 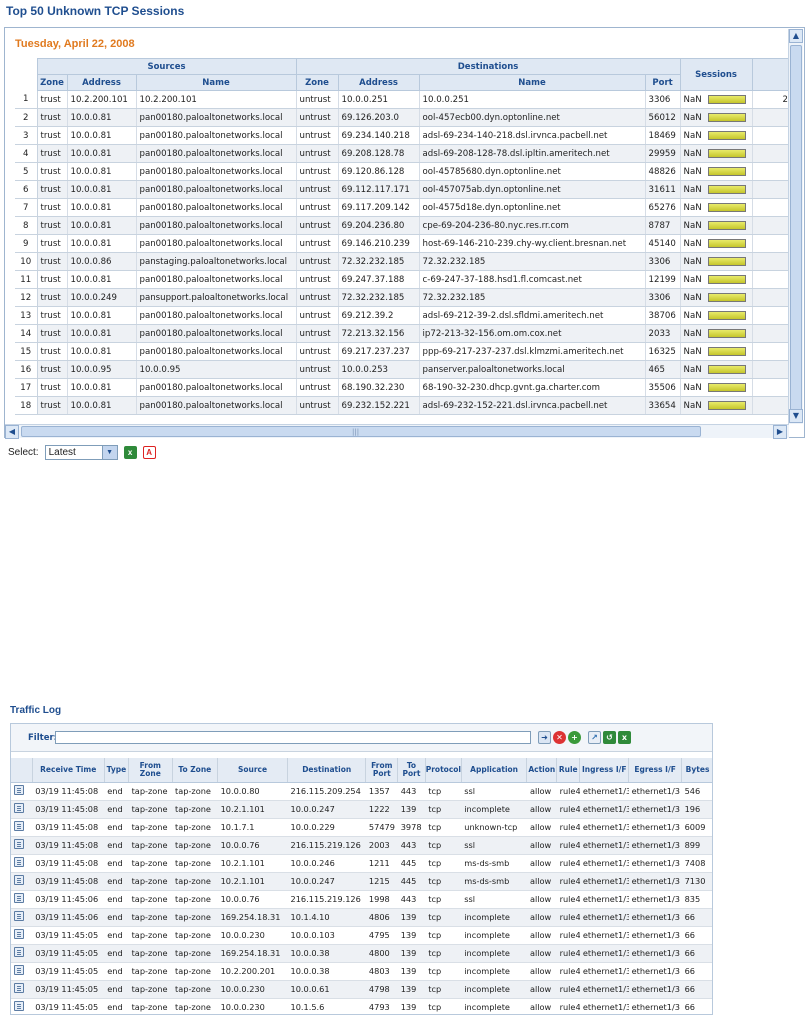 I want to click on col-header-egress-i-f: Egress I/F, so click(x=655, y=770).